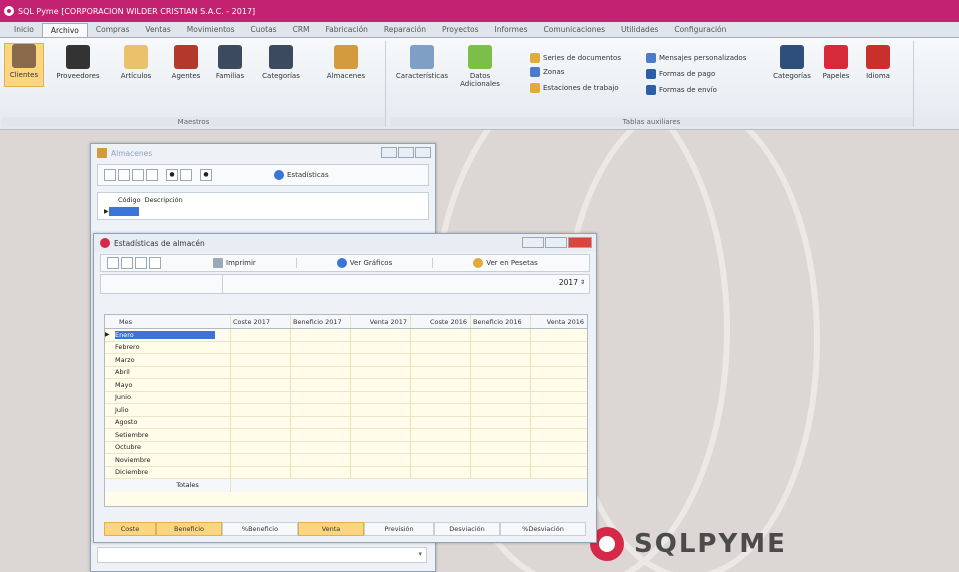 The height and width of the screenshot is (572, 959). I want to click on menu-movimientos: Movimientos, so click(211, 30).